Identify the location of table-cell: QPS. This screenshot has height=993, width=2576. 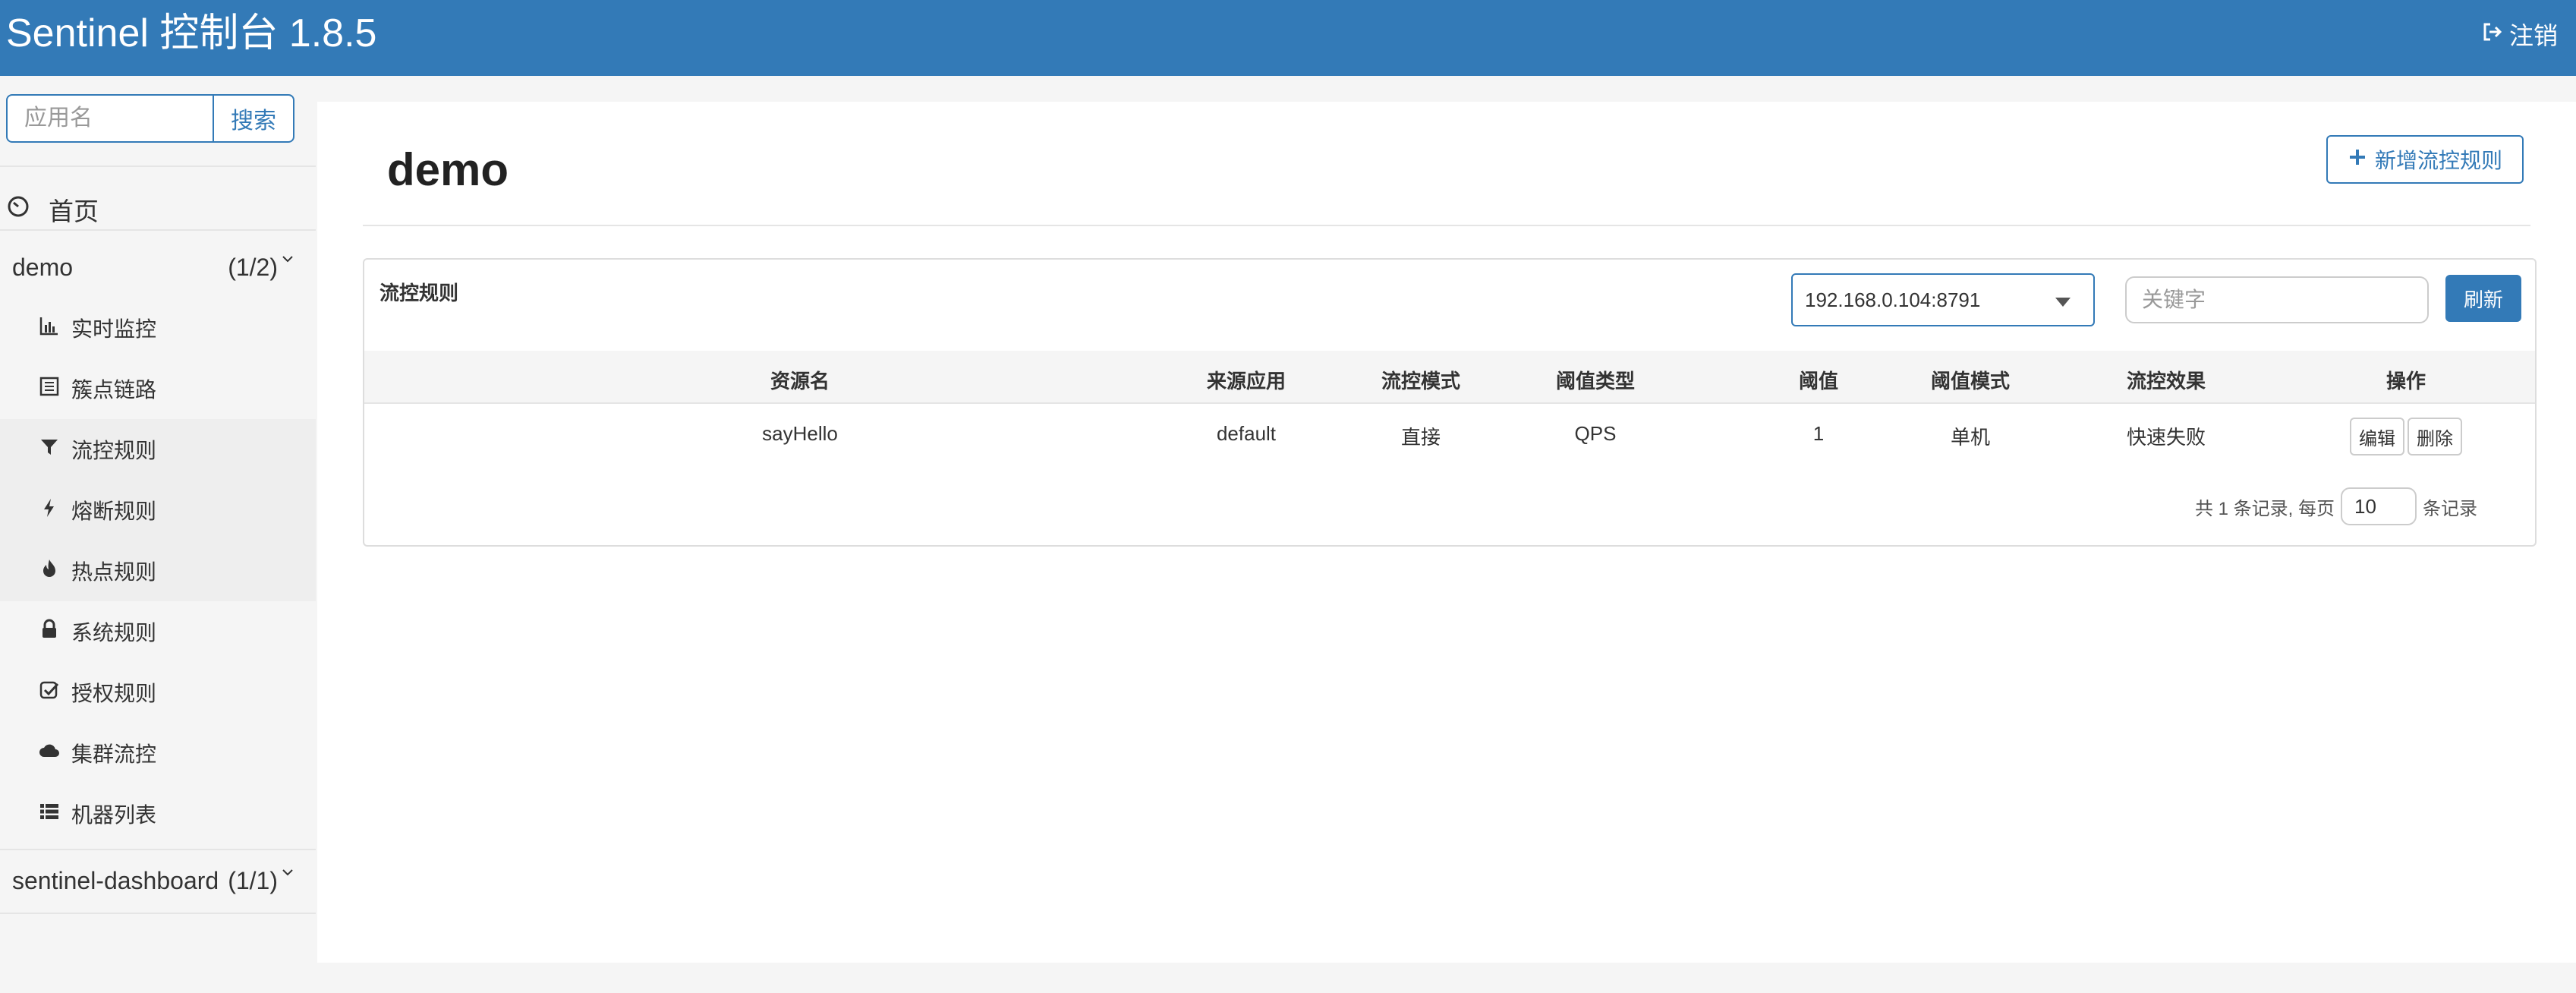
(1595, 433).